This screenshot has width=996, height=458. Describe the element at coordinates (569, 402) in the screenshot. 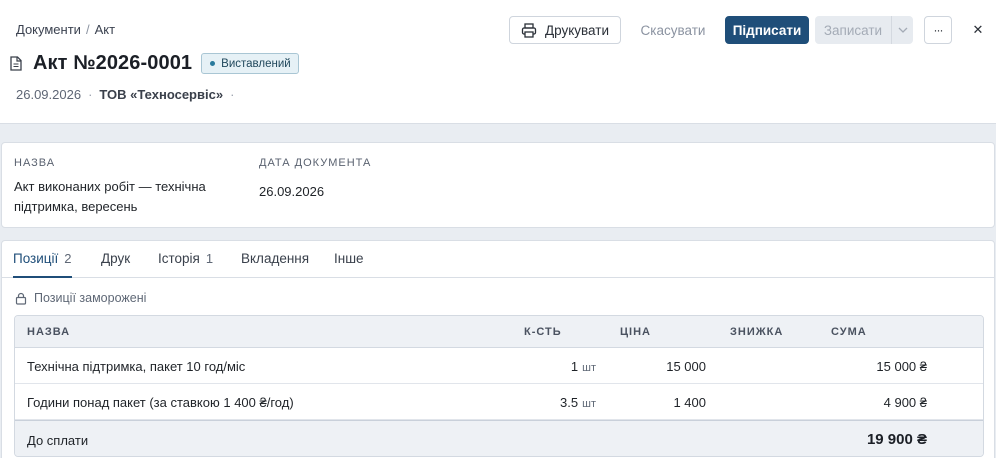

I see `row-qty-value: 3.5` at that location.